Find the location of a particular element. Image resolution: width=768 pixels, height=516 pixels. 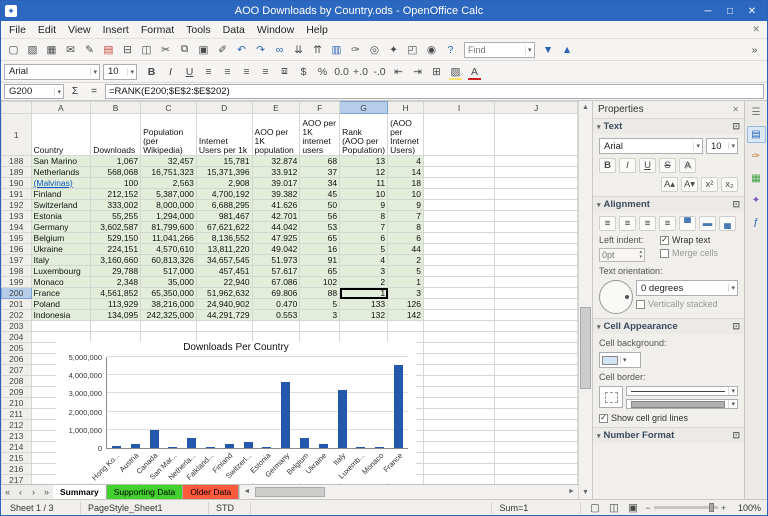

bold-icon: B is located at coordinates (607, 165).